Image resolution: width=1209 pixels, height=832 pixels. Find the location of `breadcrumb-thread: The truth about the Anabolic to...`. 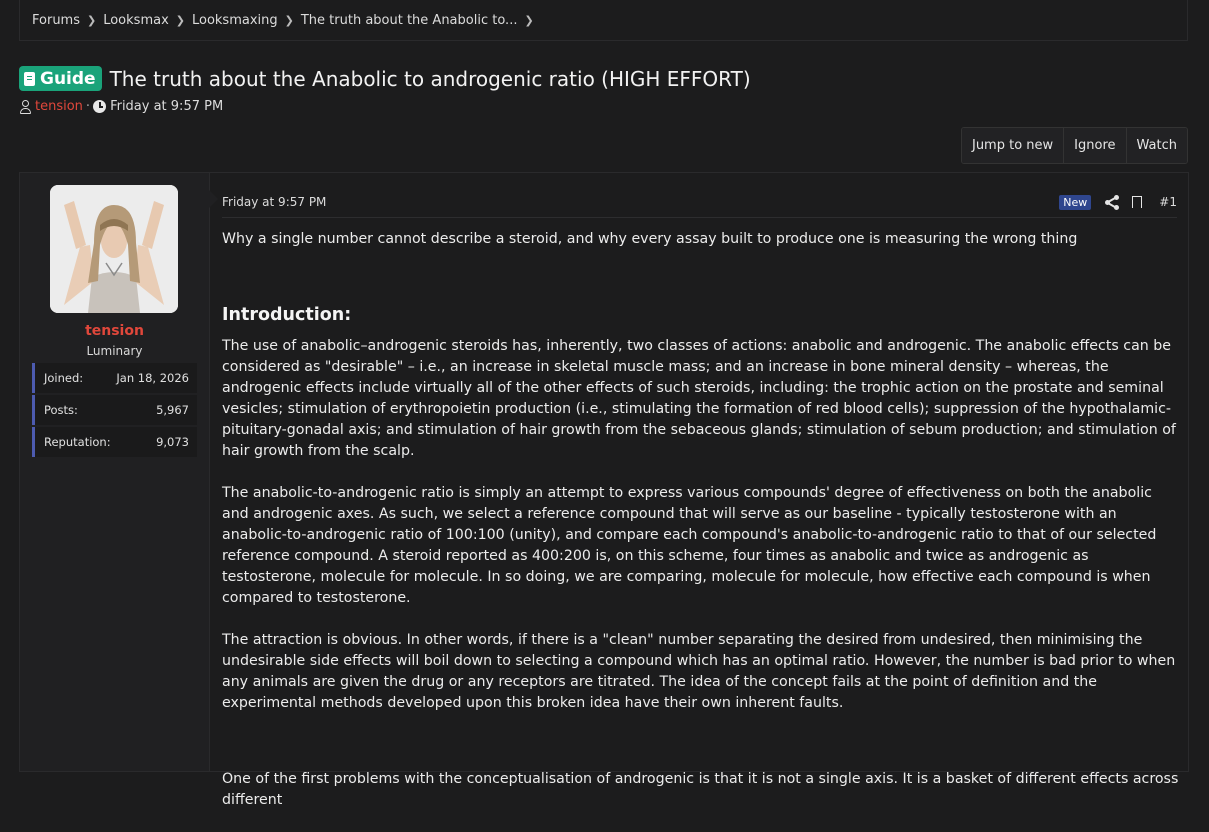

breadcrumb-thread: The truth about the Anabolic to... is located at coordinates (409, 20).